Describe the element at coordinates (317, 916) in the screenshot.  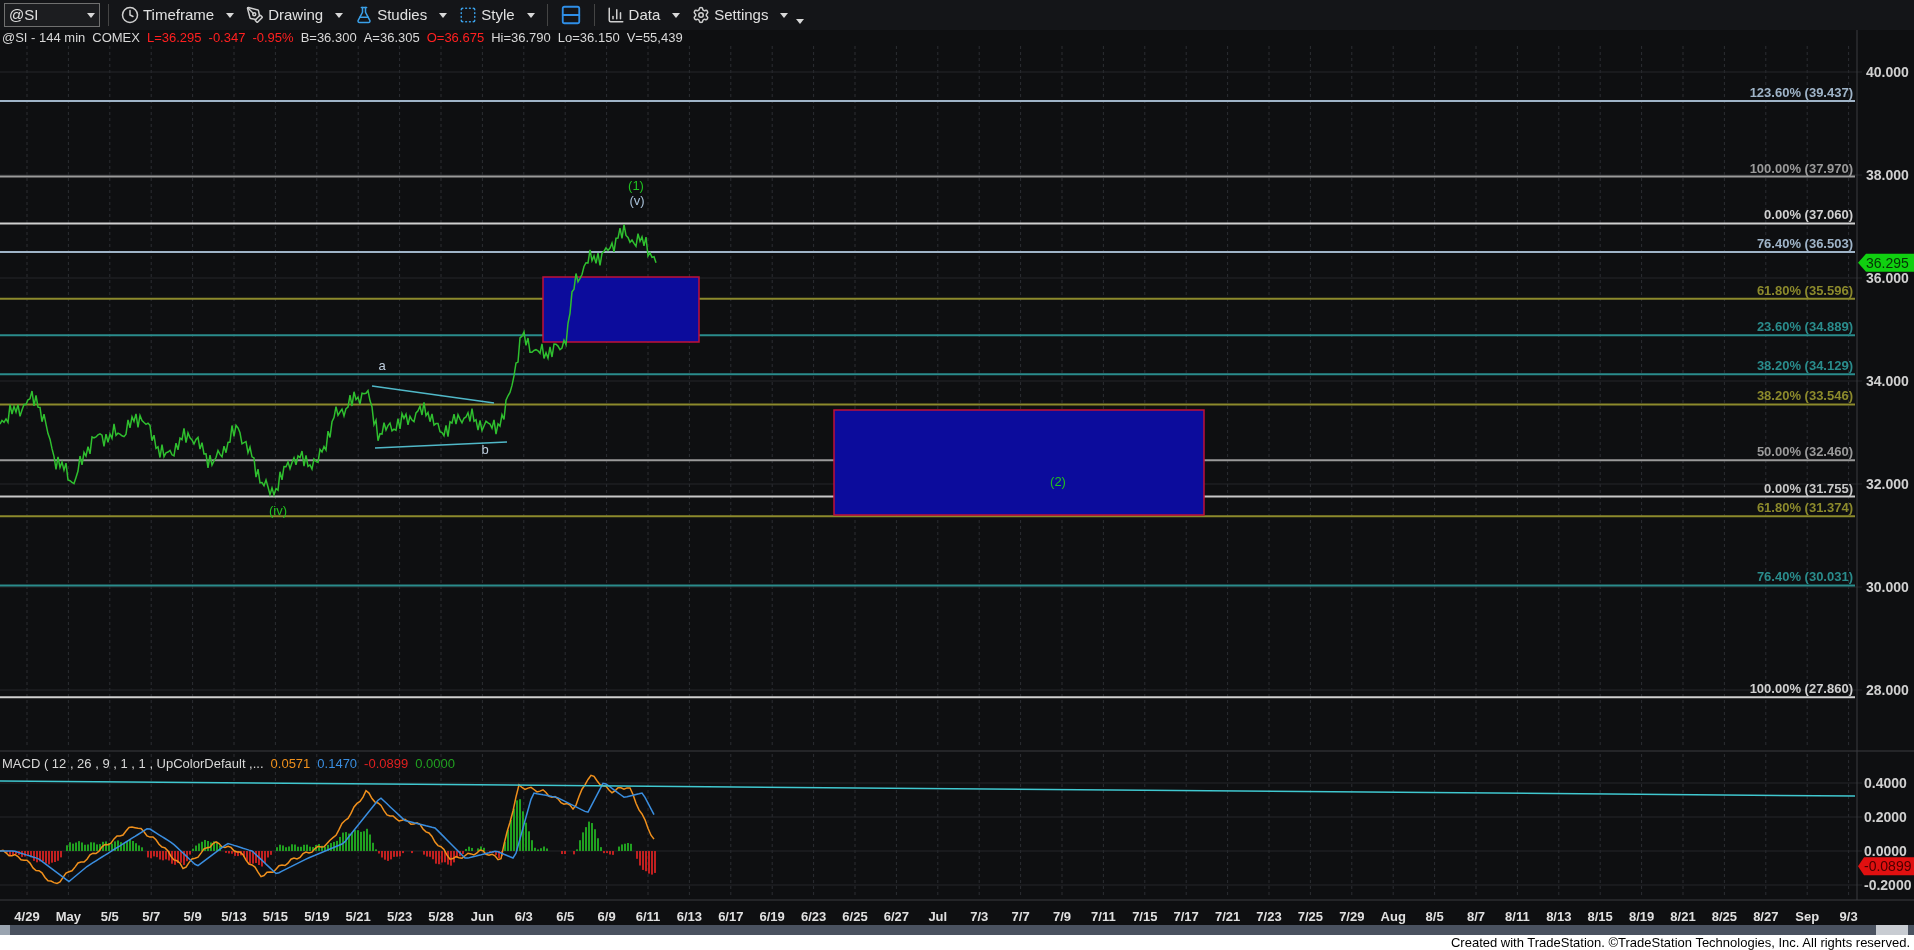
I see `date-axis-label: 5/19` at that location.